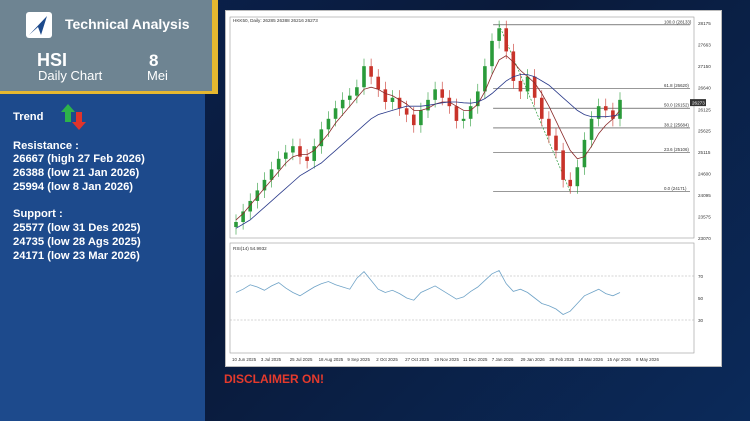 The height and width of the screenshot is (421, 750). What do you see at coordinates (331, 359) in the screenshot?
I see `x-tick-label: 18 Aug 2025` at bounding box center [331, 359].